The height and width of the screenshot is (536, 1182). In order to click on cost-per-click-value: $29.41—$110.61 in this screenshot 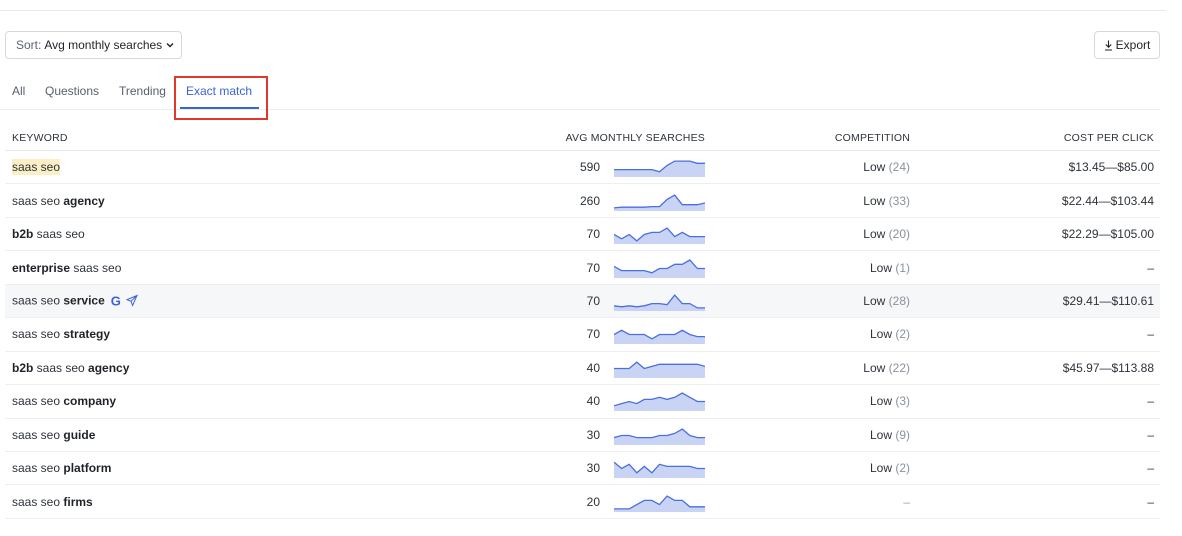, I will do `click(1108, 300)`.